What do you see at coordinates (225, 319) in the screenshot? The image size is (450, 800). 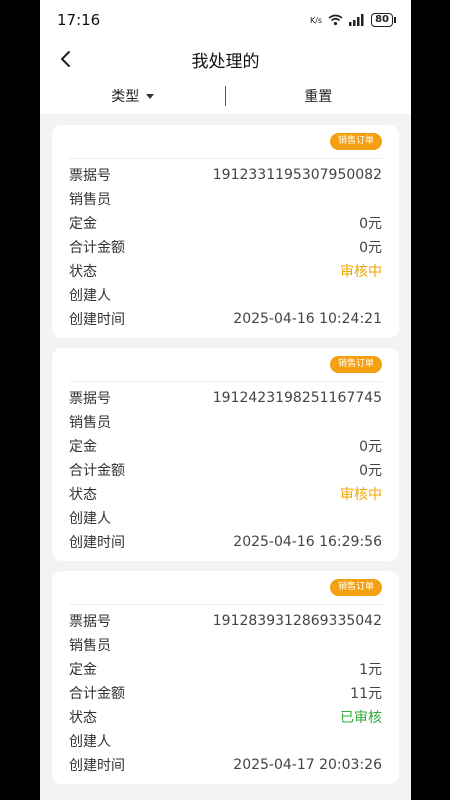 I see `created-time-row: 创建时间 2025-04-16 10:24:21` at bounding box center [225, 319].